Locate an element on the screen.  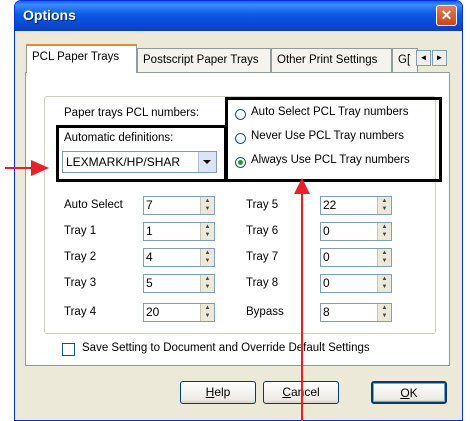
tab-other-print-settings: Other Print Settings is located at coordinates (331, 60).